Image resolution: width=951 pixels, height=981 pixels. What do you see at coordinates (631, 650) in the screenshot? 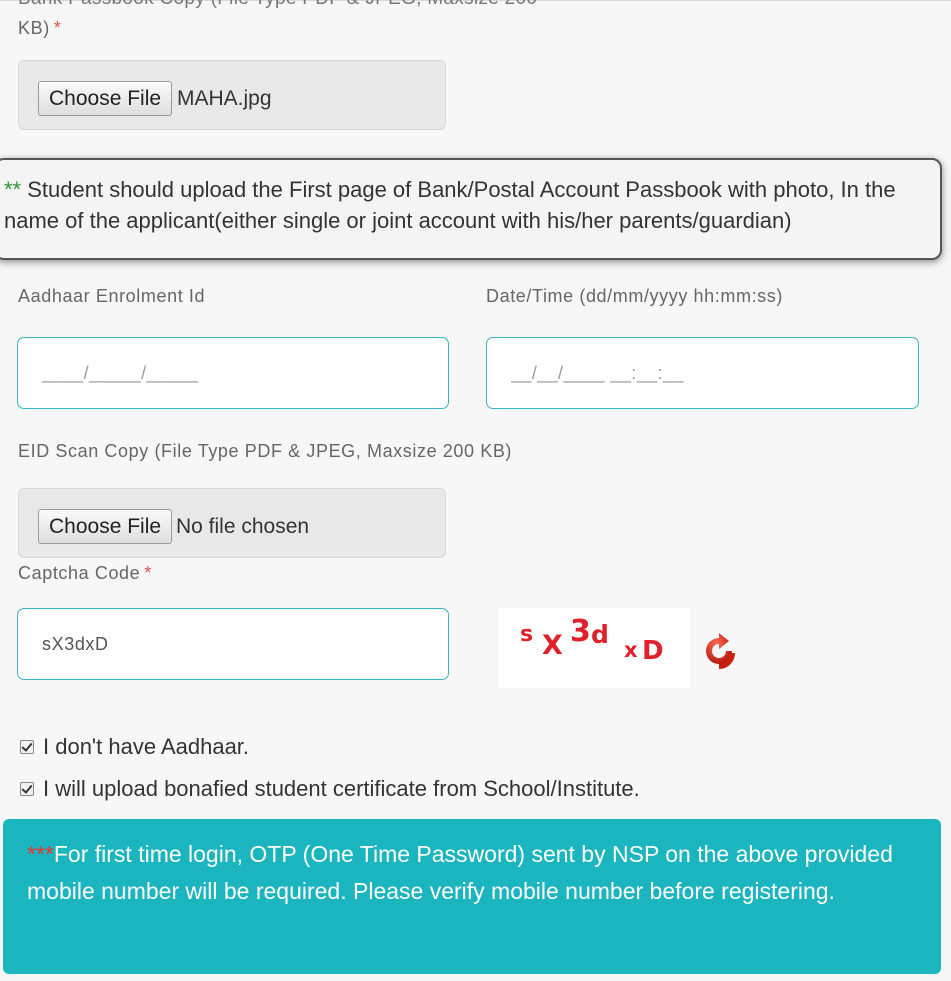
I see `captcha-char: x` at bounding box center [631, 650].